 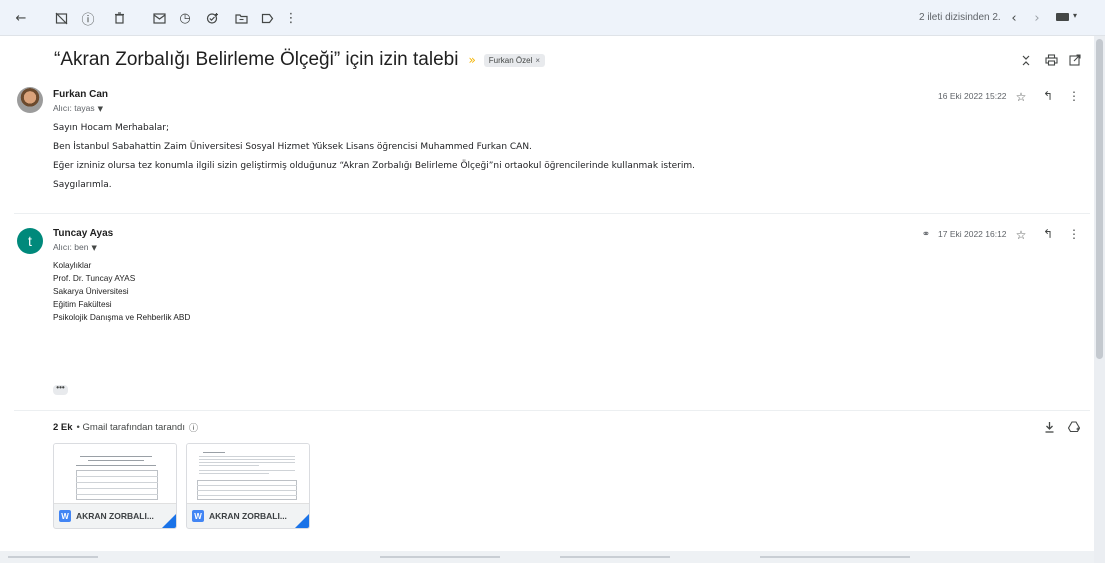 I want to click on info-icon: ⓘ, so click(x=193, y=427).